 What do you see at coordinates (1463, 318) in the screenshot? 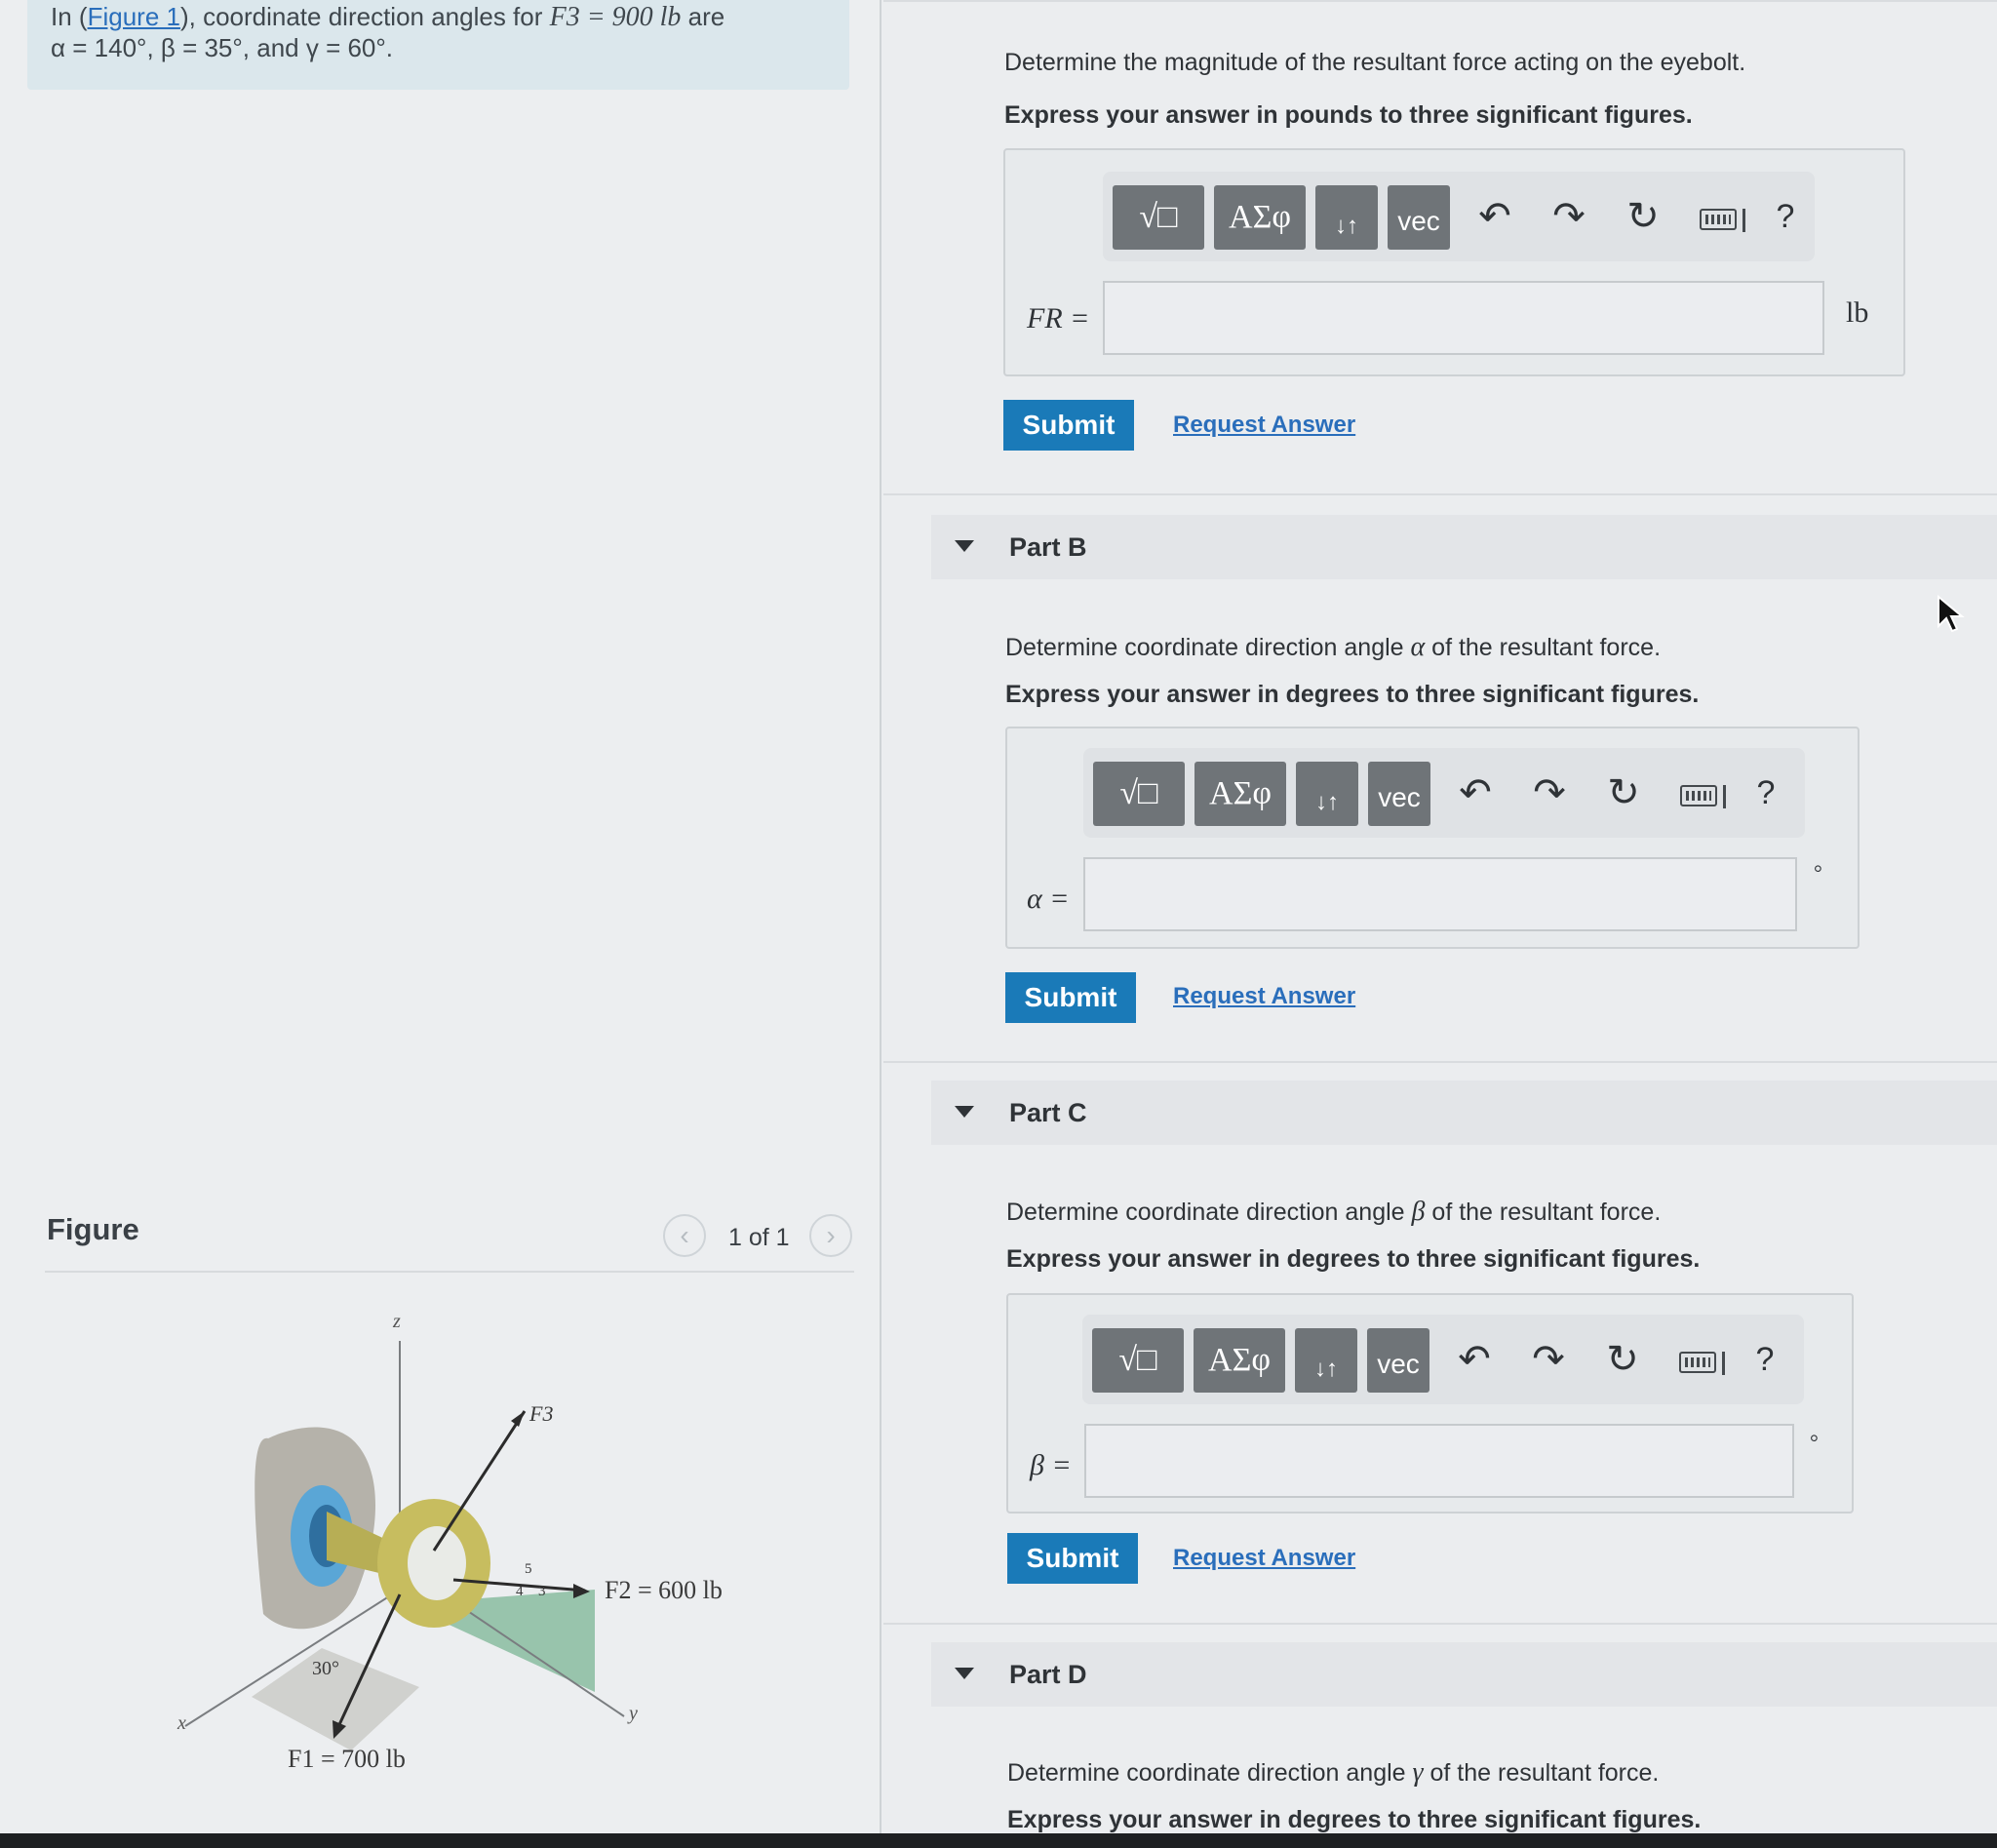
I see `fr-answer-input` at bounding box center [1463, 318].